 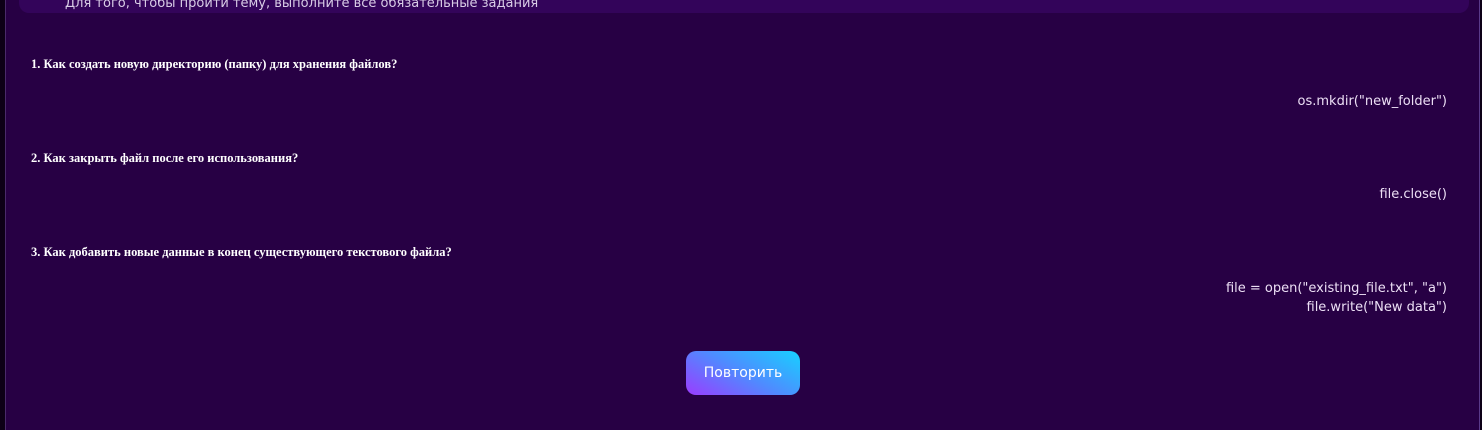 I want to click on answer-line: file.close(), so click(x=1413, y=194).